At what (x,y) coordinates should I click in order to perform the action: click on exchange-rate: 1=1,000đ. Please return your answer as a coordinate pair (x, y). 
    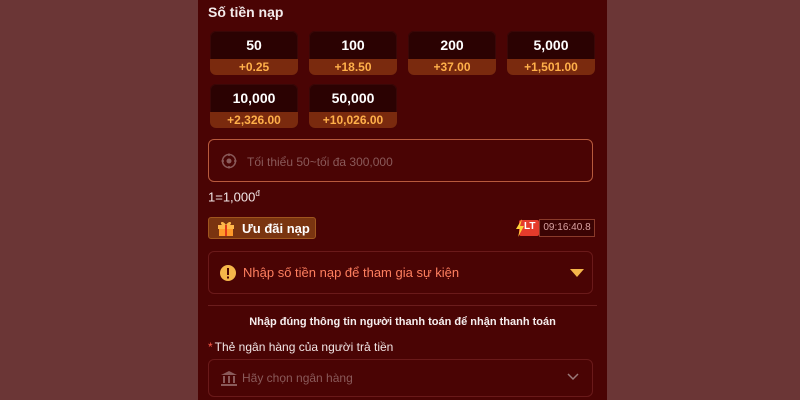
    Looking at the image, I should click on (234, 196).